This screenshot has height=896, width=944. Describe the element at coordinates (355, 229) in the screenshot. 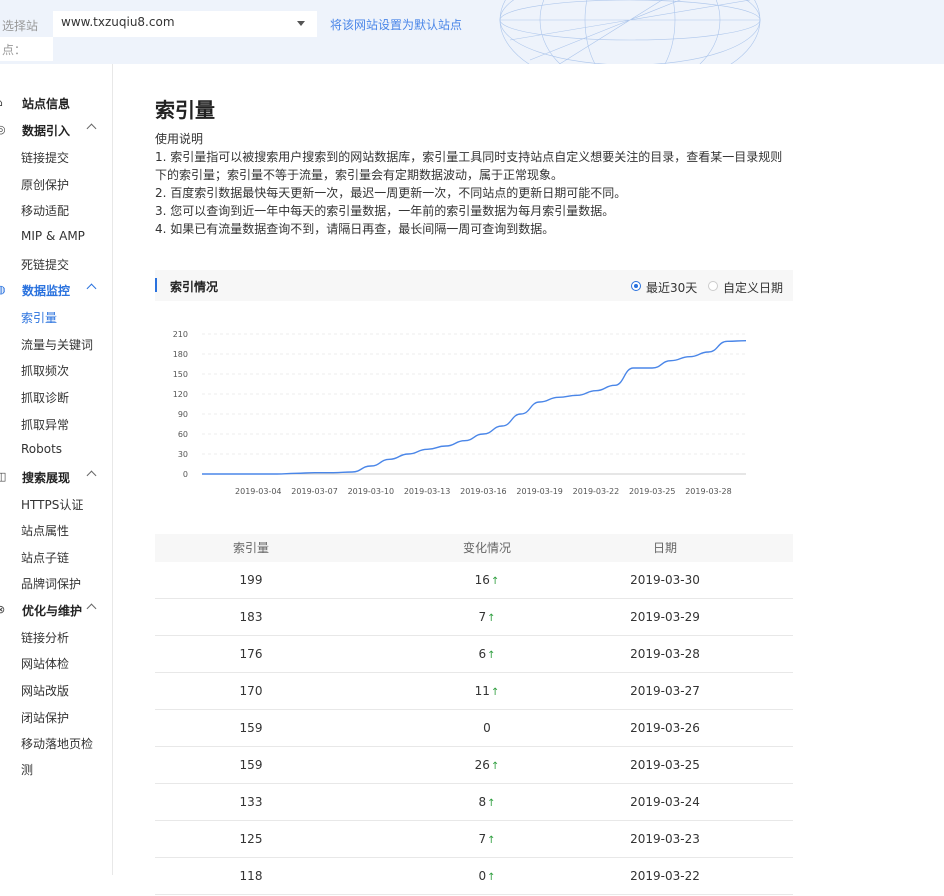

I see `usage-line: 4. 如果已有流量数据查询不到，请隔日再查，最长间隔一周可查询到数据。` at that location.